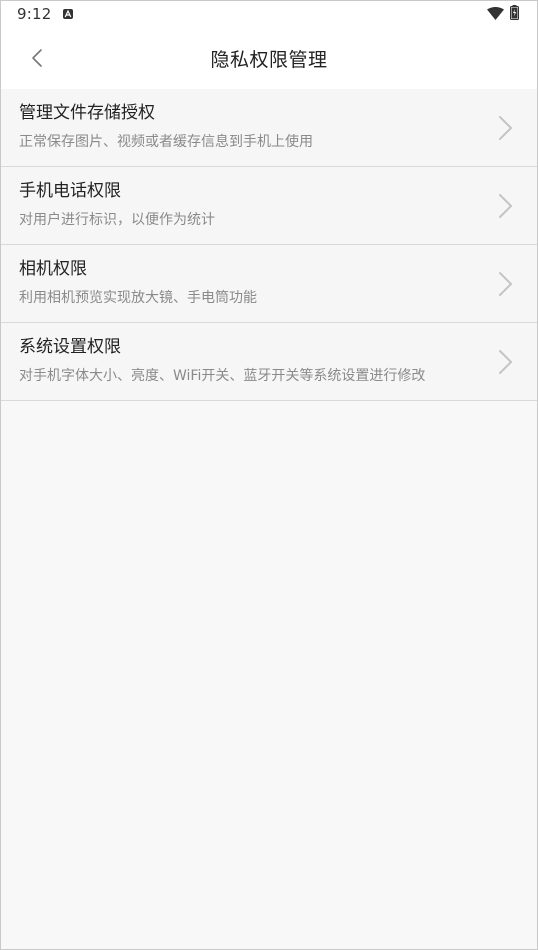 The height and width of the screenshot is (950, 538). I want to click on permission-item-title: 系统设置权限, so click(70, 347).